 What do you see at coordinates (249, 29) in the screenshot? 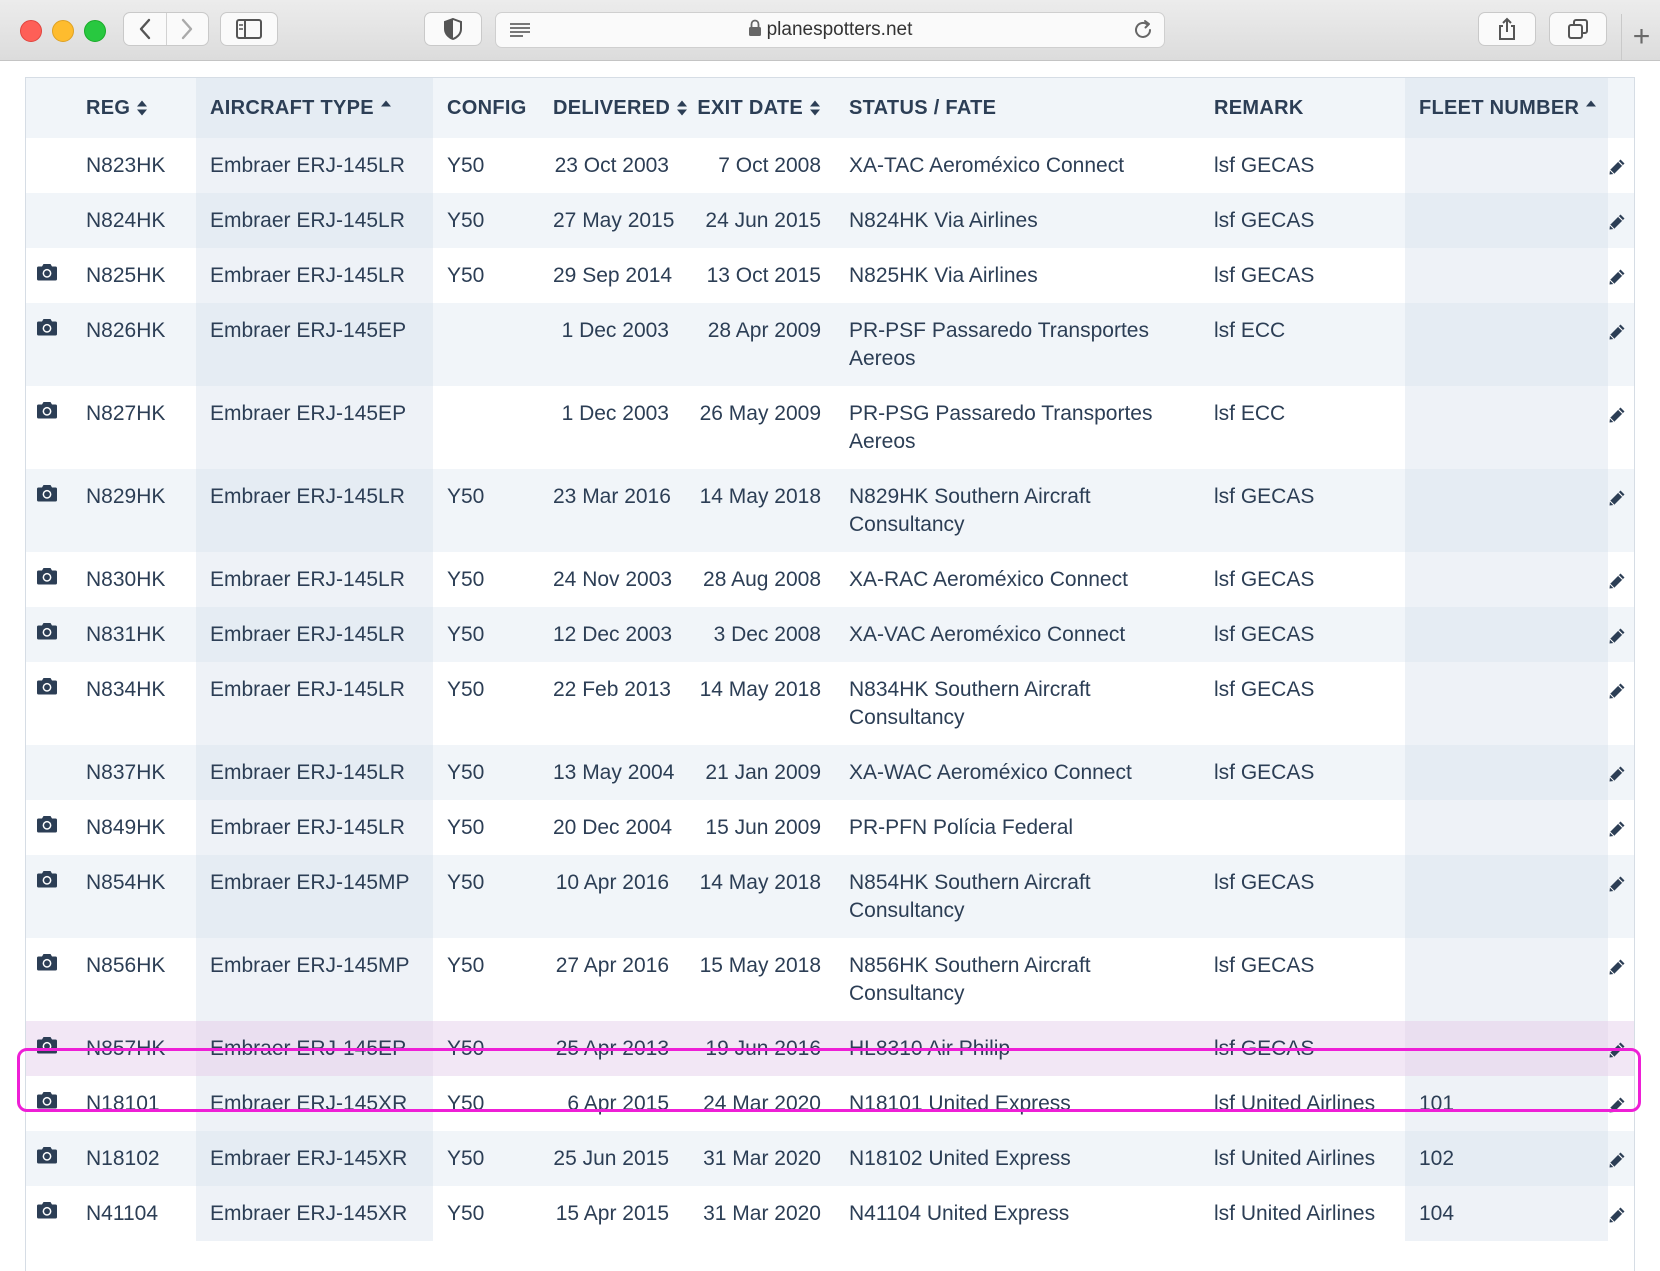
I see `sidebar-toggle-button` at bounding box center [249, 29].